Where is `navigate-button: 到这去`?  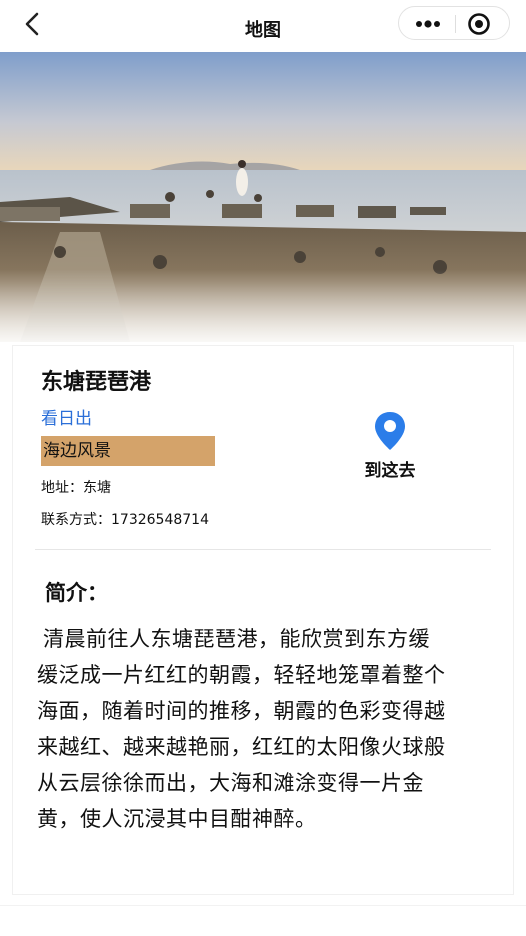
navigate-button: 到这去 is located at coordinates (390, 446).